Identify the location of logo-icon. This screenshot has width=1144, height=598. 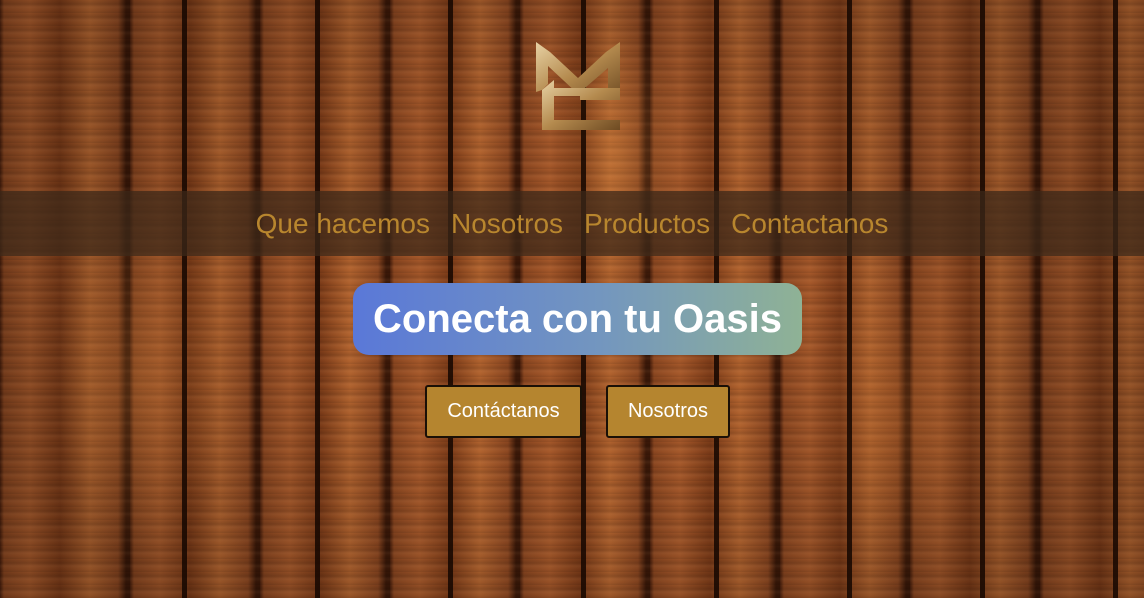
(580, 87).